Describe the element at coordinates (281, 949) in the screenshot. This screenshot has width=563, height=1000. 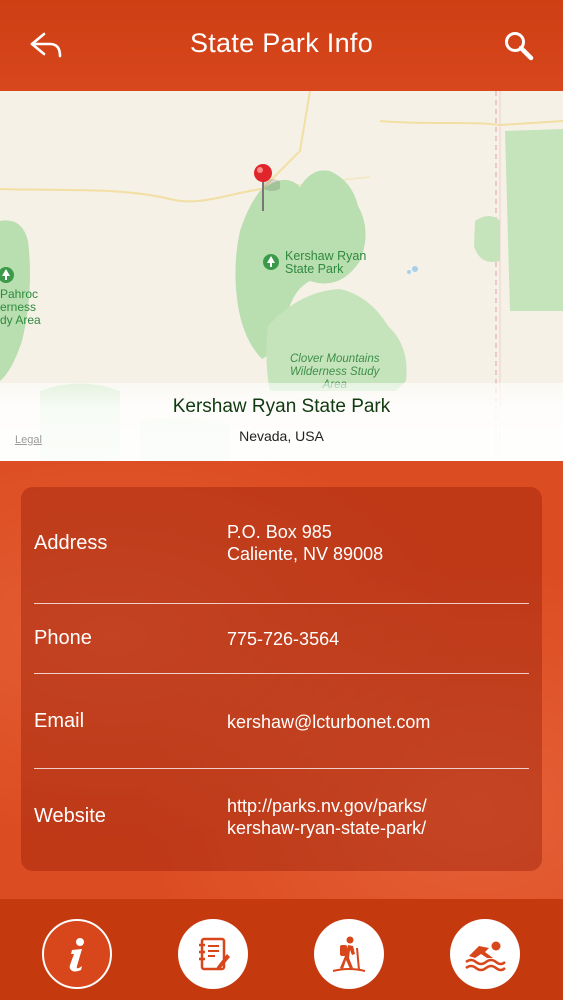
I see `tab-bar` at that location.